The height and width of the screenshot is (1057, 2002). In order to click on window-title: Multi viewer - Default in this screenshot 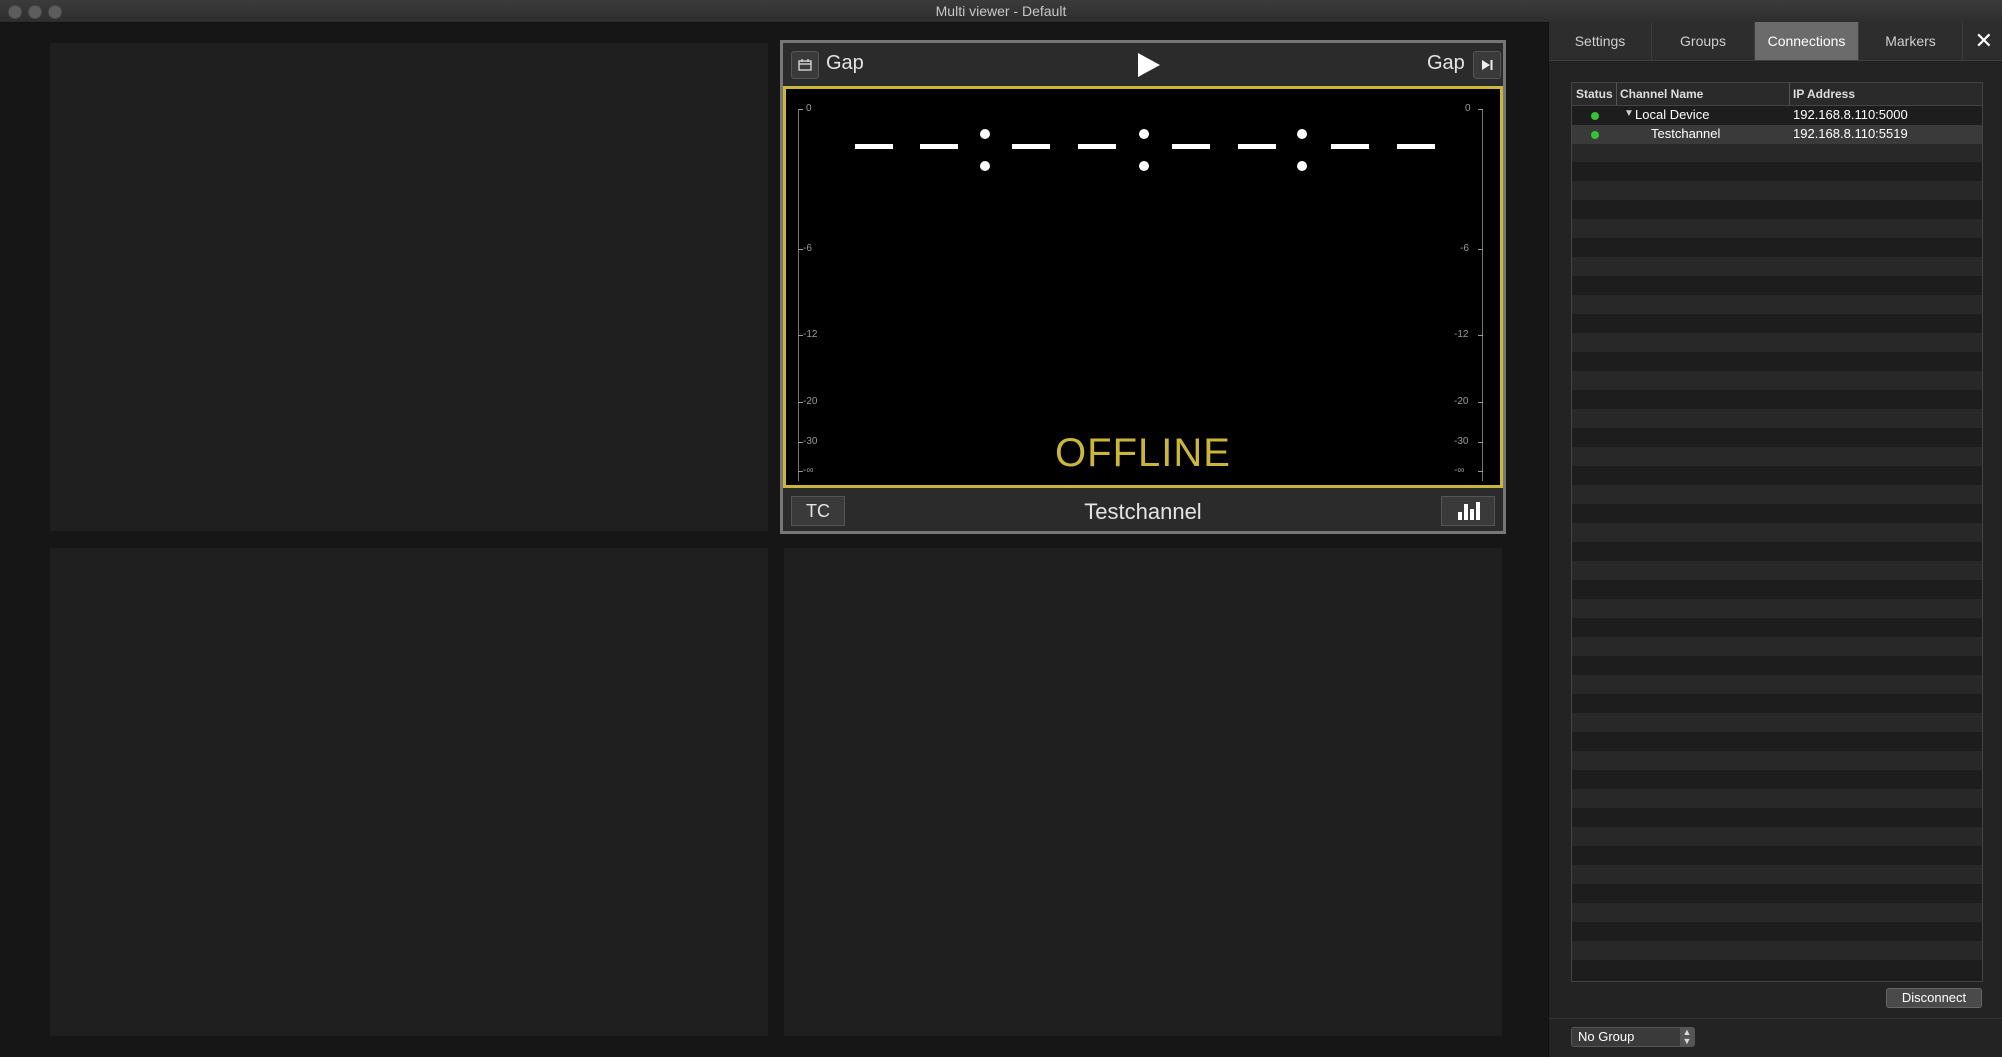, I will do `click(1001, 11)`.